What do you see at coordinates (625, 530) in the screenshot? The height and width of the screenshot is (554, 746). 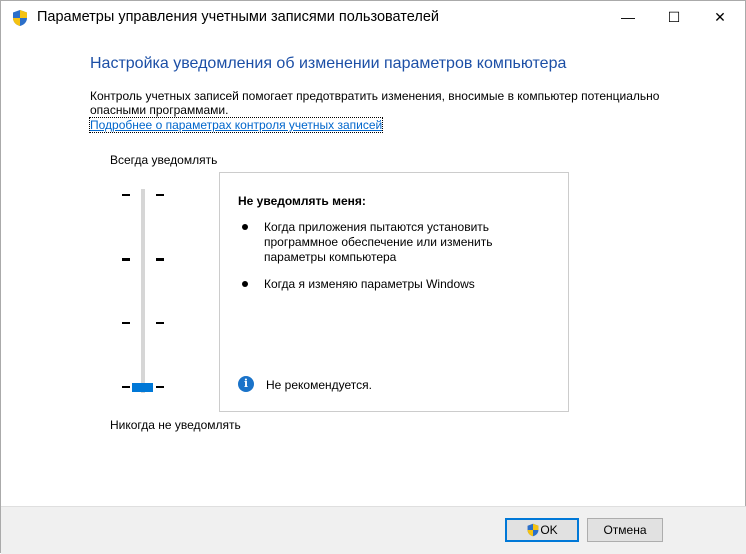 I see `cancel-button: Отмена` at bounding box center [625, 530].